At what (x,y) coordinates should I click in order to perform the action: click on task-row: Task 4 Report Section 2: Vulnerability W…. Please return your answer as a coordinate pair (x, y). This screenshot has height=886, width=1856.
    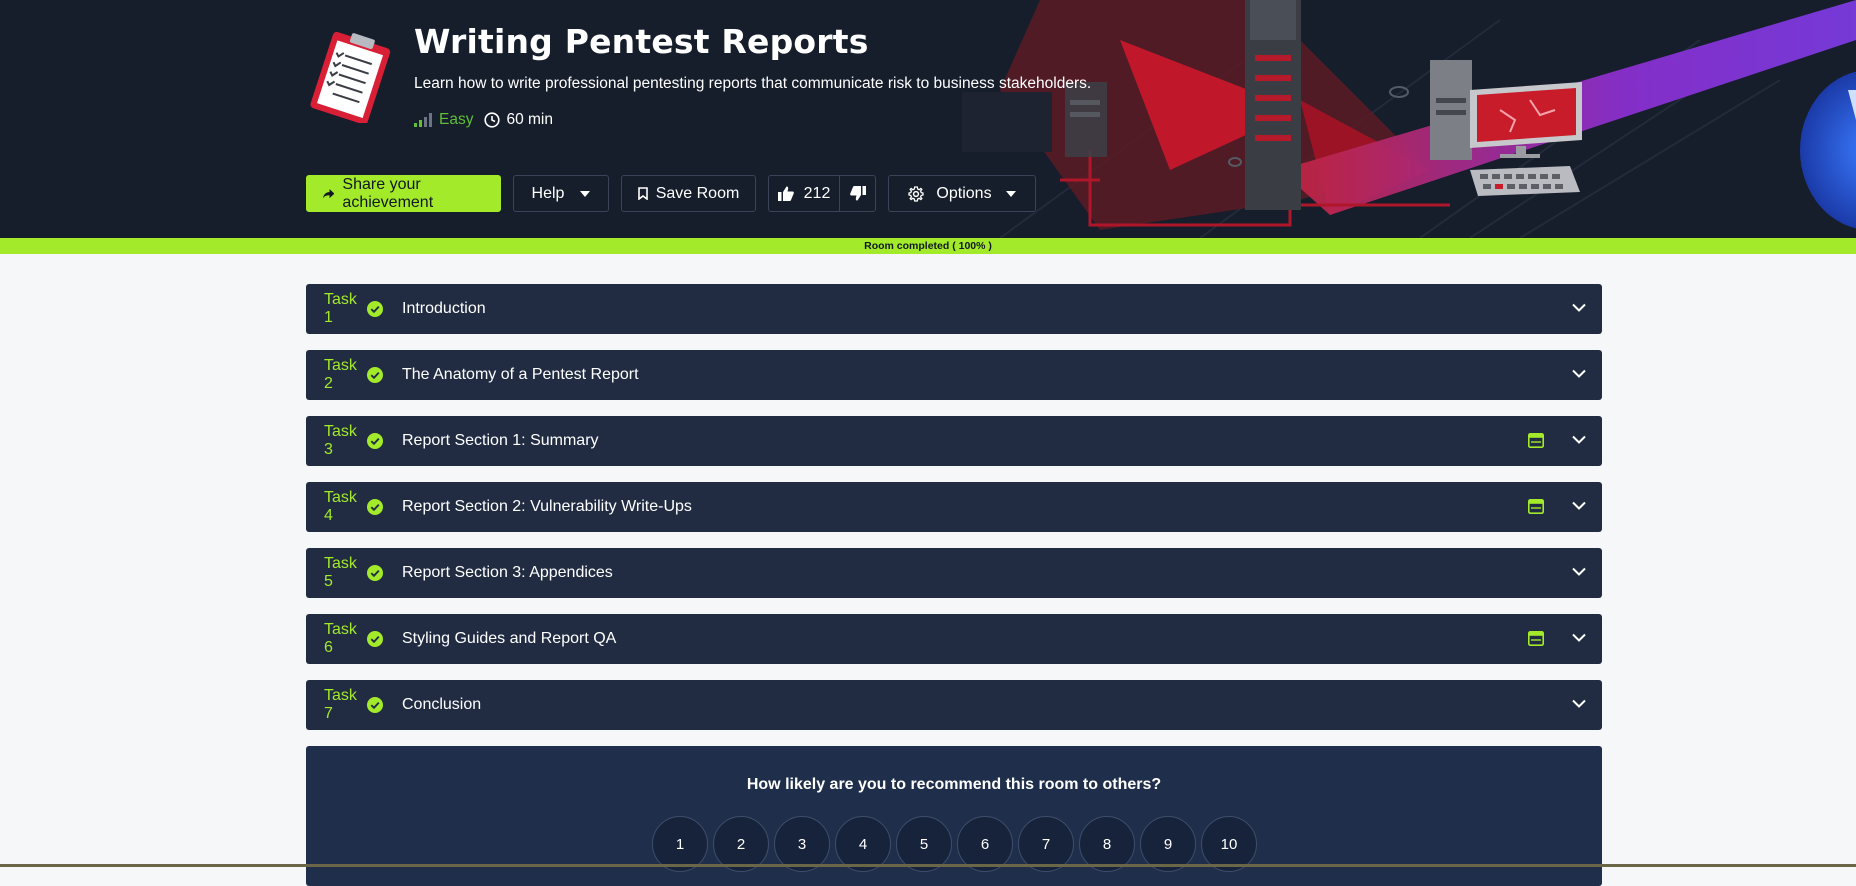
    Looking at the image, I should click on (954, 507).